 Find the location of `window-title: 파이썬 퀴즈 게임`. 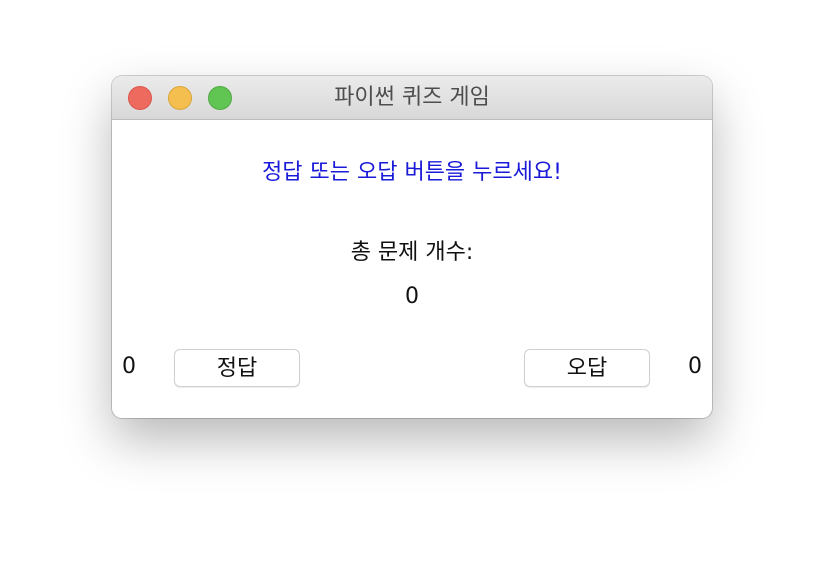

window-title: 파이썬 퀴즈 게임 is located at coordinates (412, 97).